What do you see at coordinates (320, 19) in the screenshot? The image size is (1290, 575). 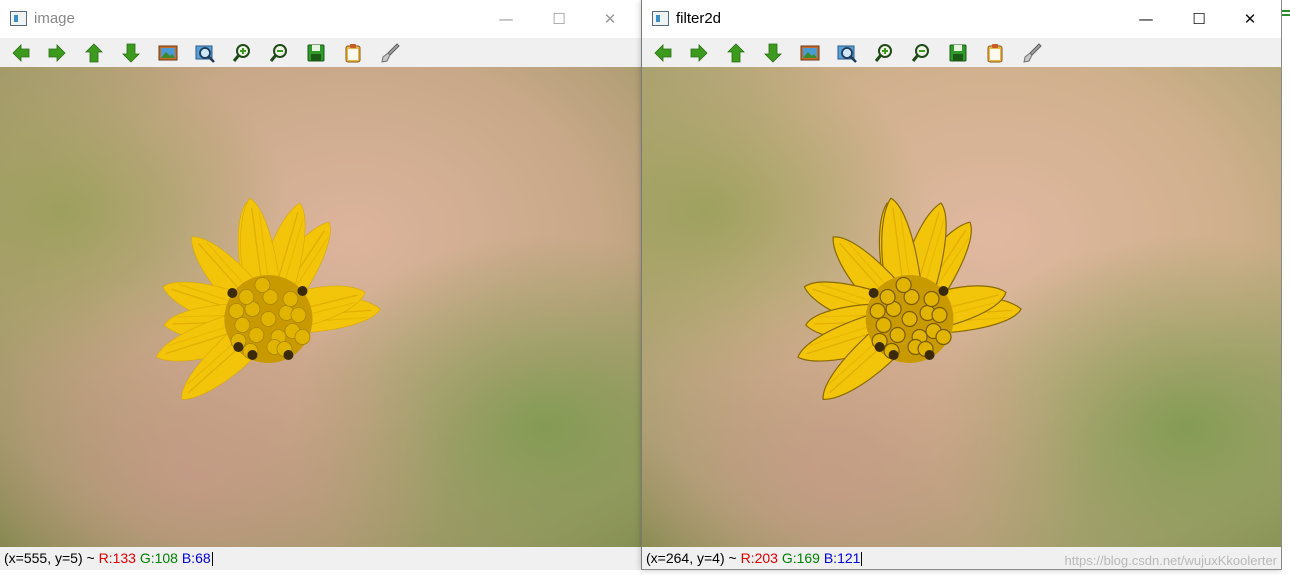 I see `title-bar: image — ☐ ✕` at bounding box center [320, 19].